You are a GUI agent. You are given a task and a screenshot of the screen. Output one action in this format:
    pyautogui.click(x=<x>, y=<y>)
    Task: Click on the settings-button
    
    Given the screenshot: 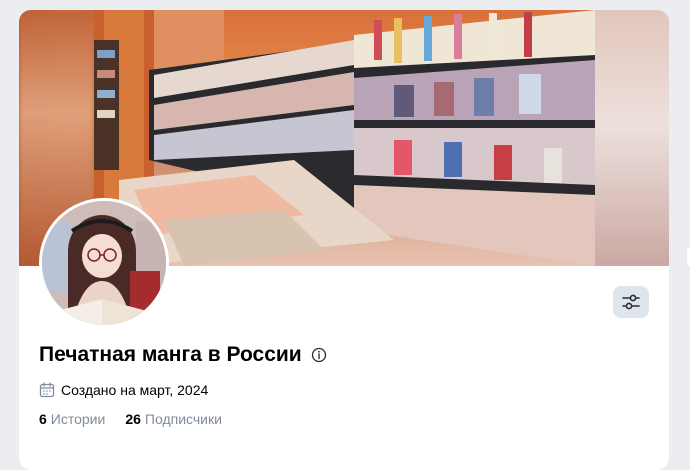 What is the action you would take?
    pyautogui.click(x=631, y=302)
    